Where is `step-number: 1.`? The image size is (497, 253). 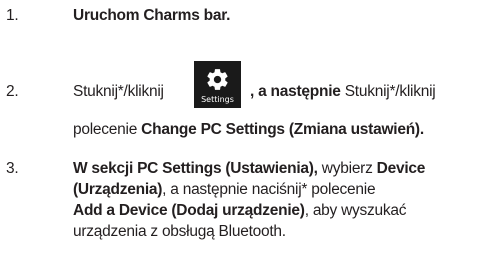 step-number: 1. is located at coordinates (12, 15).